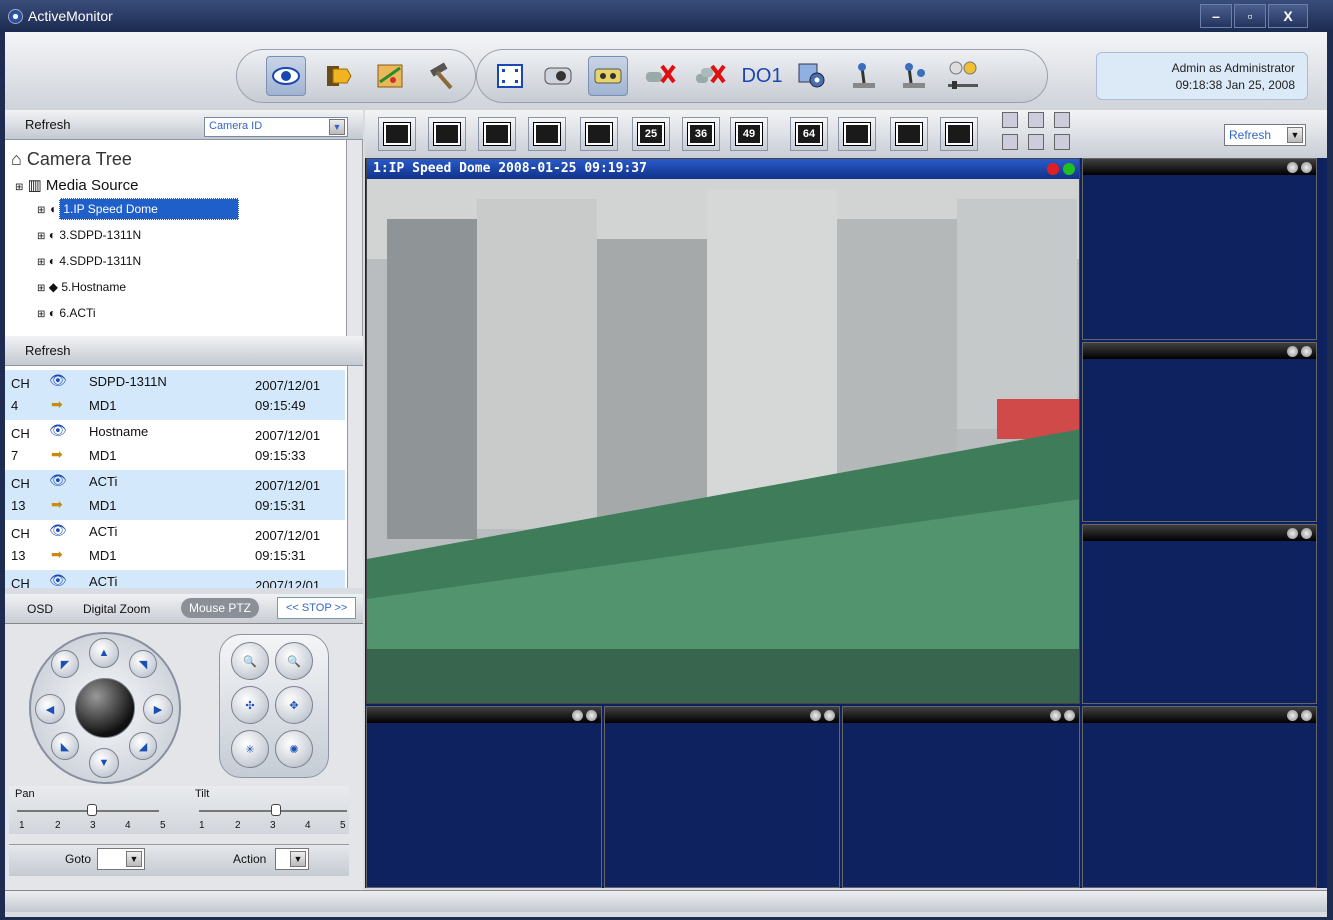  What do you see at coordinates (440, 76) in the screenshot?
I see `hammer-icon` at bounding box center [440, 76].